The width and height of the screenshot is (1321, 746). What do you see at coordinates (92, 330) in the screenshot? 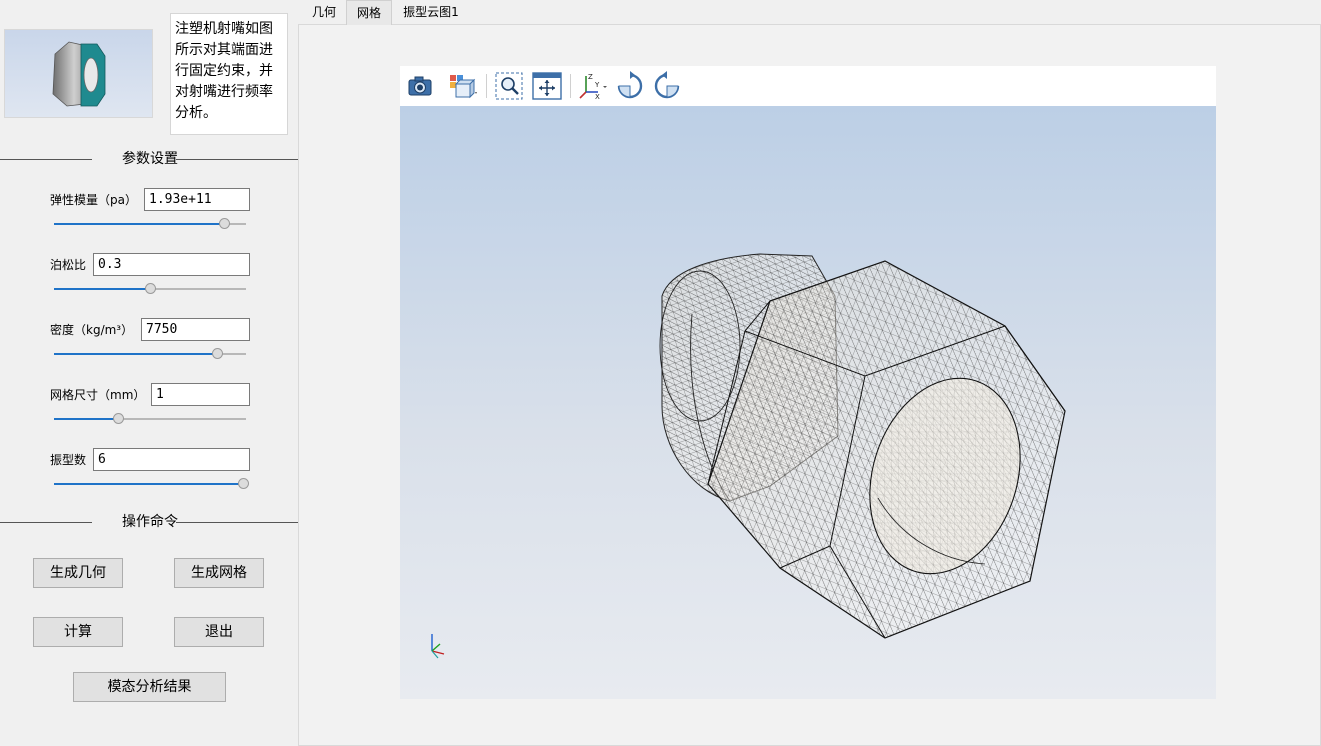
I see `param-label-density: 密度（kg/m³）` at bounding box center [92, 330].